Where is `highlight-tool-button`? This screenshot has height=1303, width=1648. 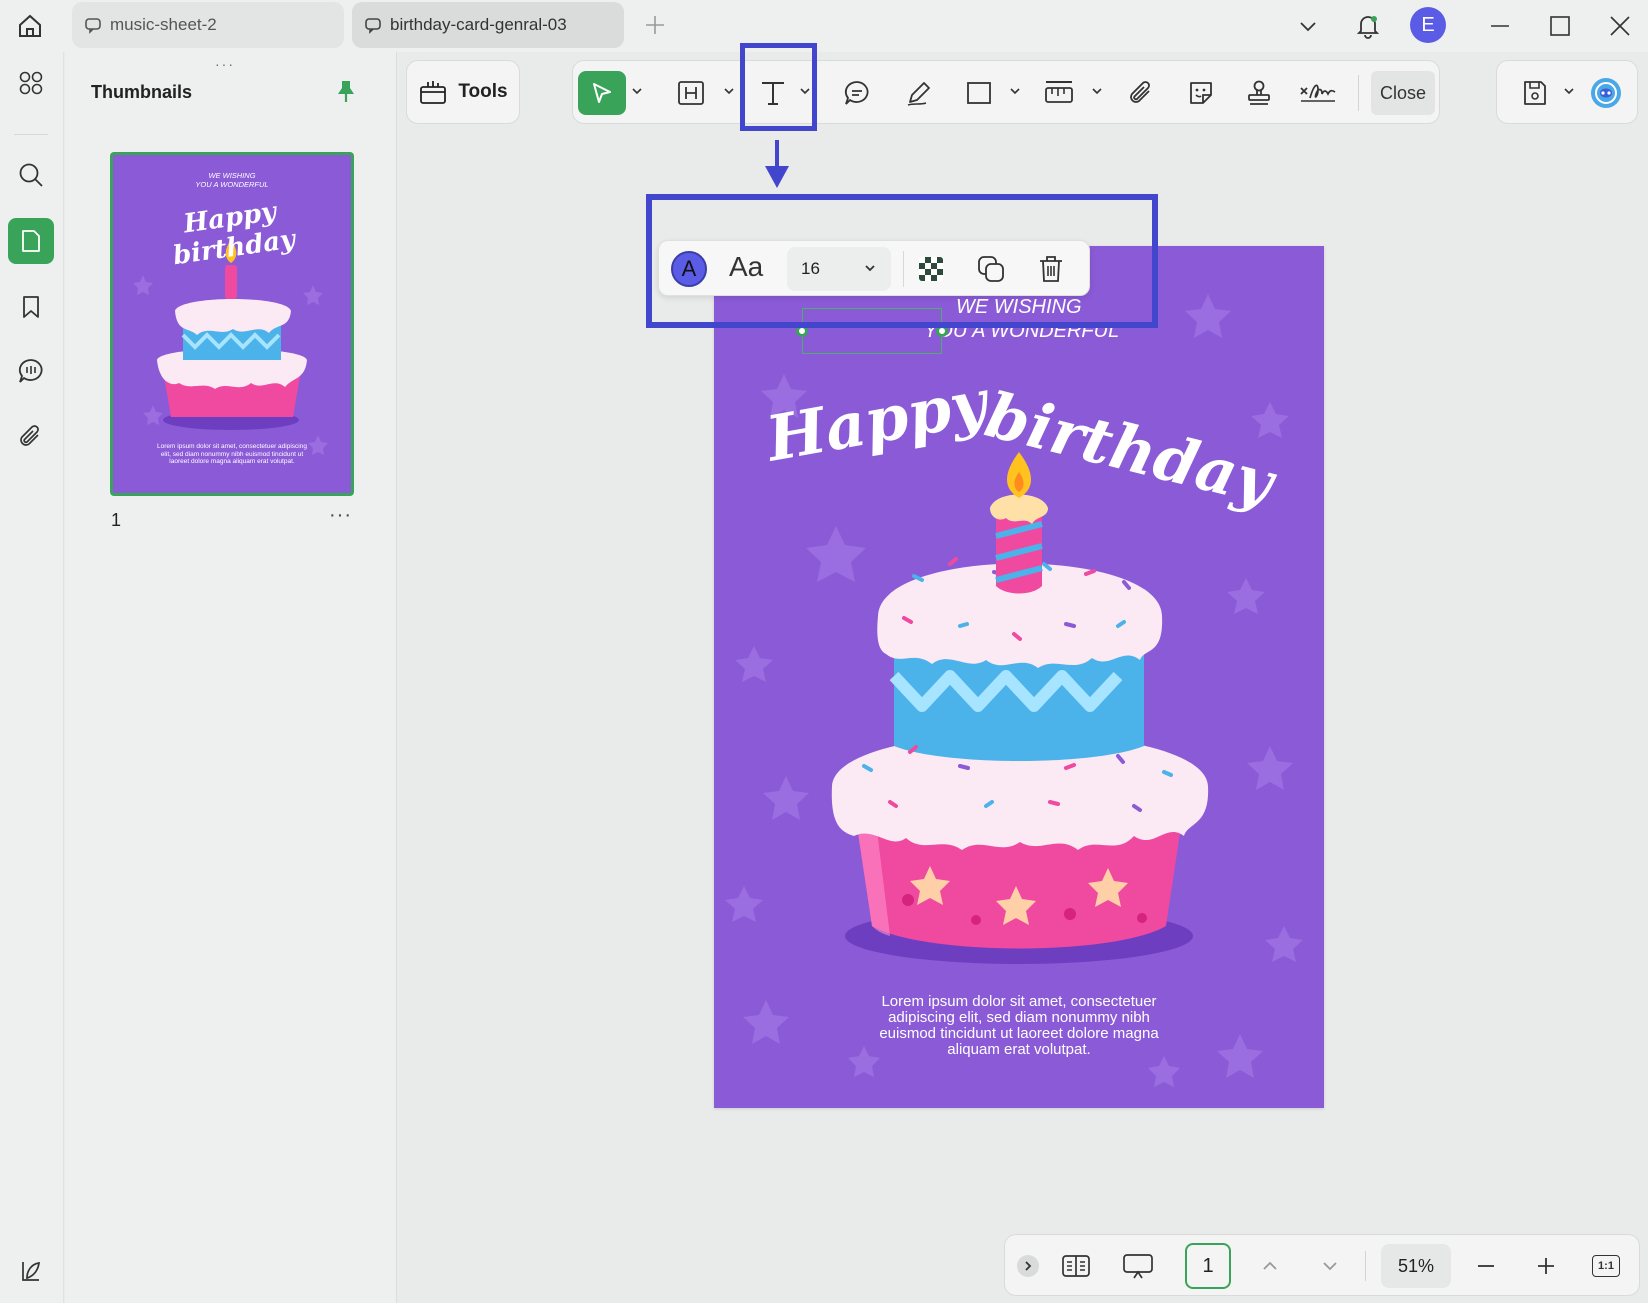
highlight-tool-button is located at coordinates (691, 93).